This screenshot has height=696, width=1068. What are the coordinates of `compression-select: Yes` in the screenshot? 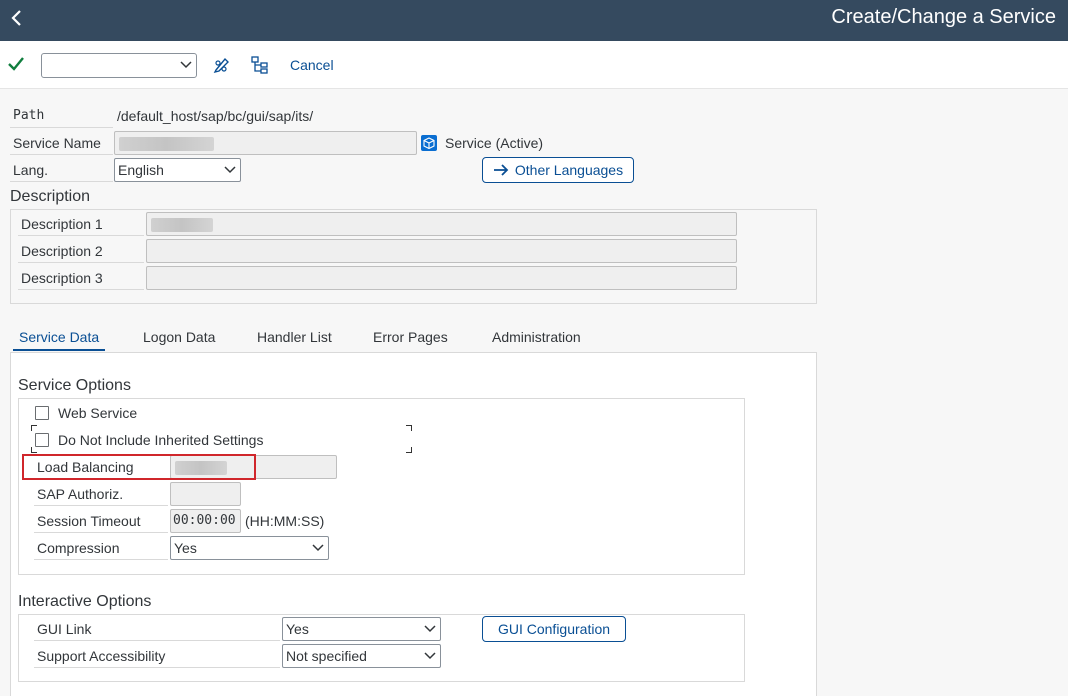 It's located at (249, 548).